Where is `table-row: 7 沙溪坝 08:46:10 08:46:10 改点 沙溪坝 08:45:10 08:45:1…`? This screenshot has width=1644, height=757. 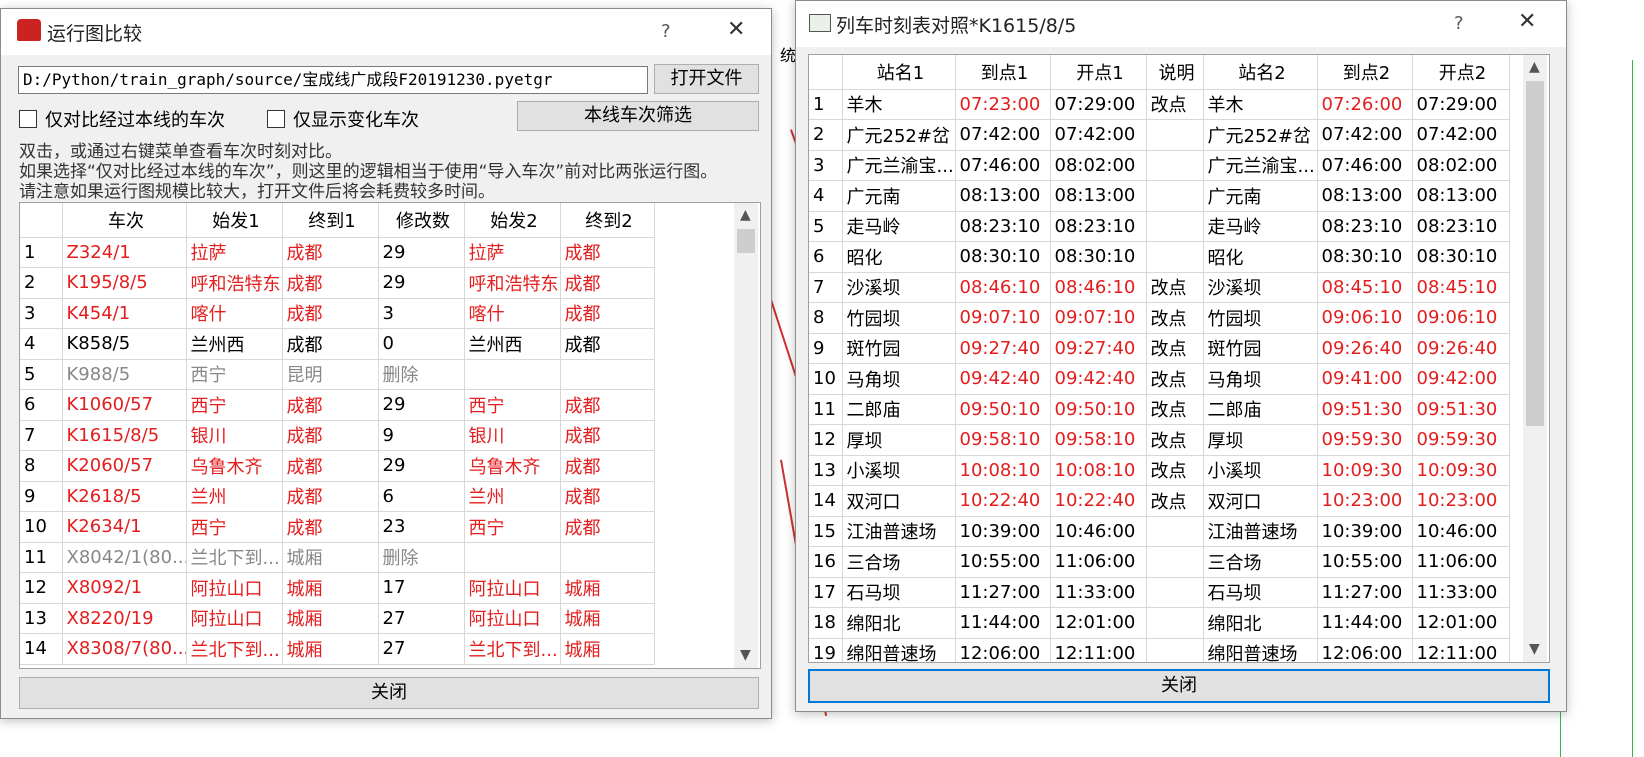 table-row: 7 沙溪坝 08:46:10 08:46:10 改点 沙溪坝 08:45:10 08:45:1… is located at coordinates (1159, 287).